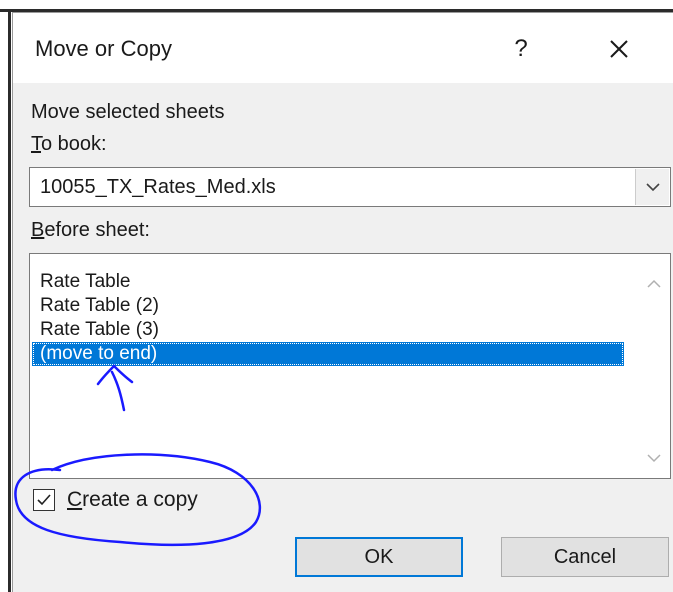 The width and height of the screenshot is (673, 592). I want to click on sheet-list-item-move-to-end: (move to end), so click(328, 354).